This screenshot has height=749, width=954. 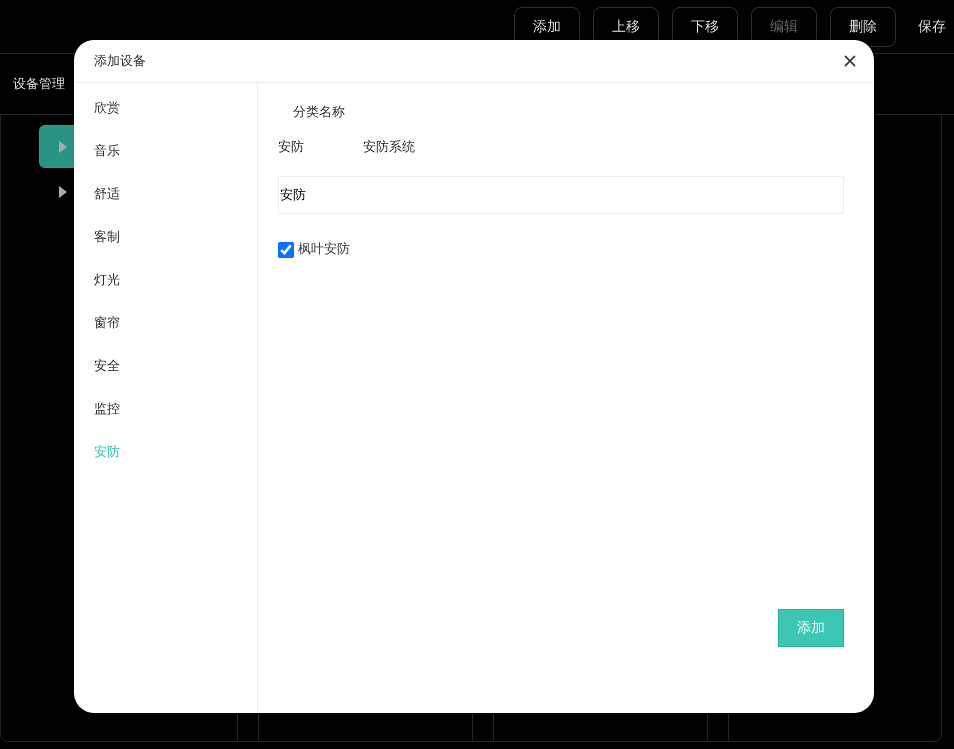 What do you see at coordinates (120, 61) in the screenshot?
I see `dialog-title: 添加设备` at bounding box center [120, 61].